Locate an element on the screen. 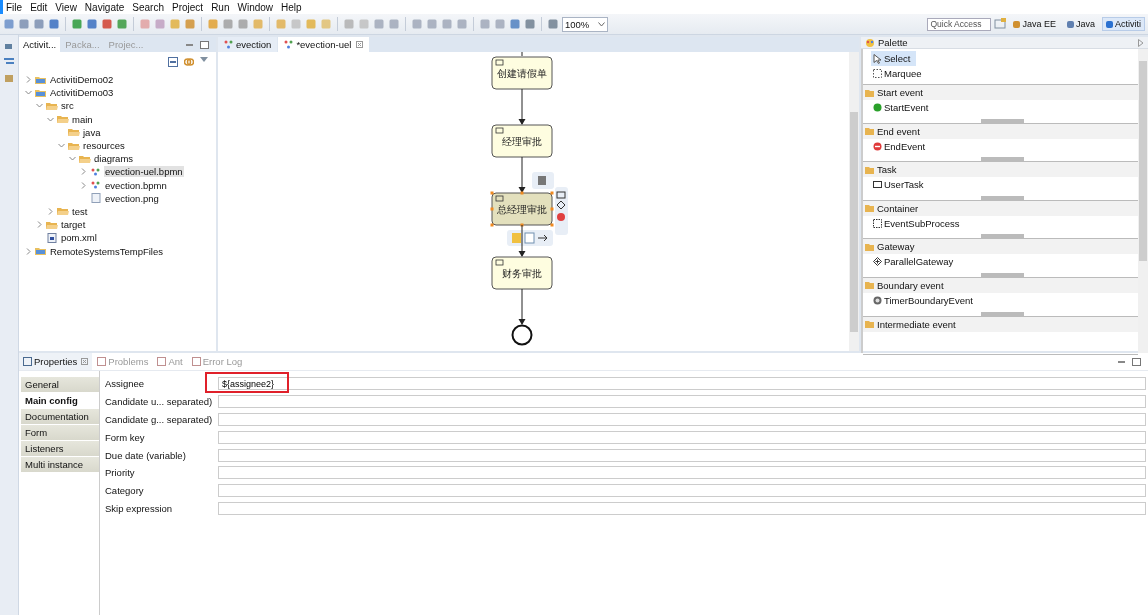 This screenshot has height=615, width=1148. palette-item: TimerBoundaryEvent is located at coordinates (921, 300).